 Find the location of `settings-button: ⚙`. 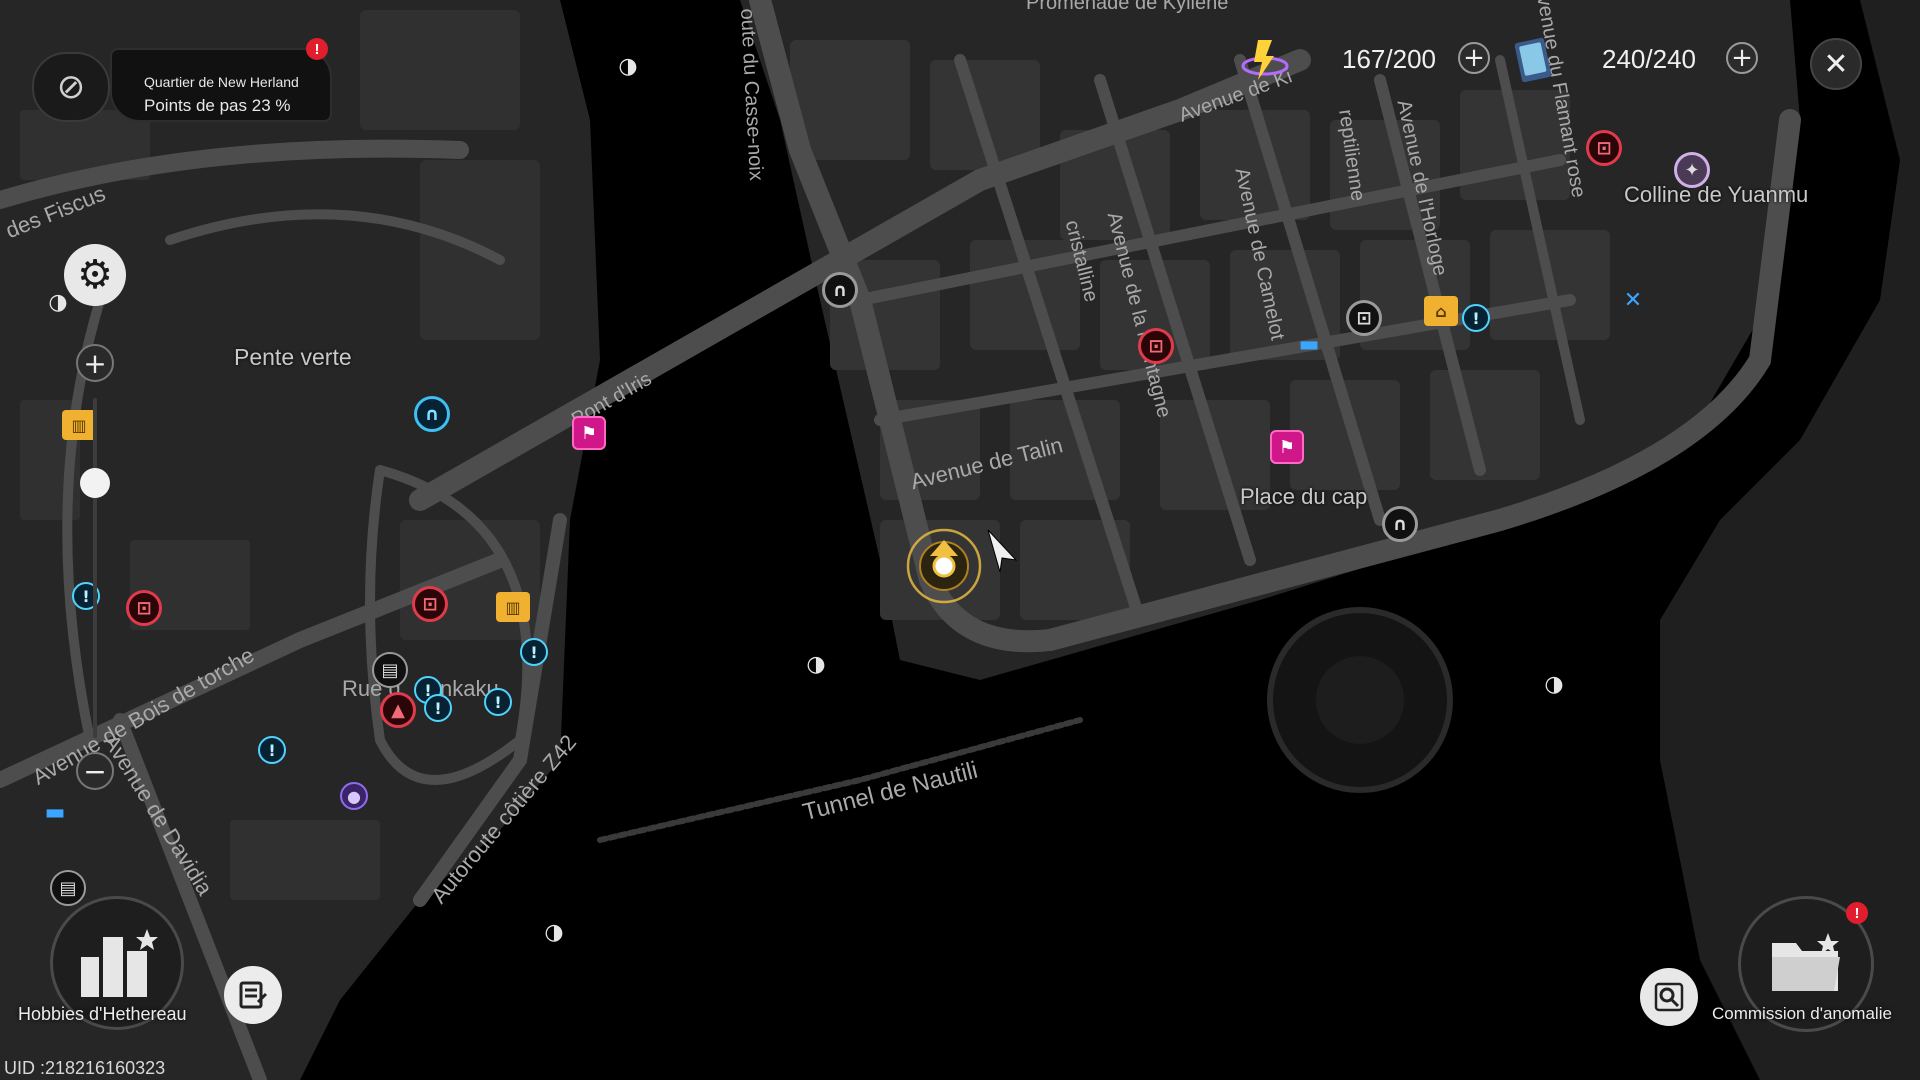

settings-button: ⚙ is located at coordinates (95, 275).